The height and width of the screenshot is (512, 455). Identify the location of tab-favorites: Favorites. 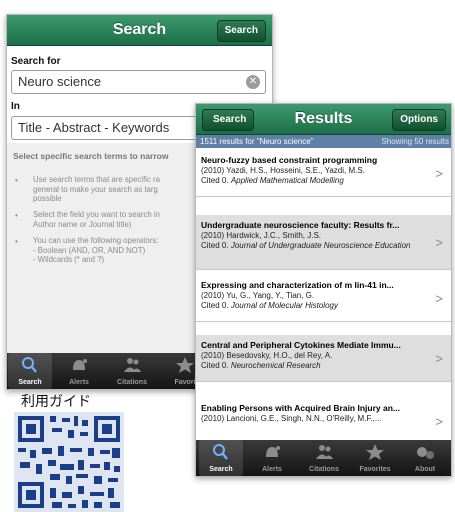
(375, 458).